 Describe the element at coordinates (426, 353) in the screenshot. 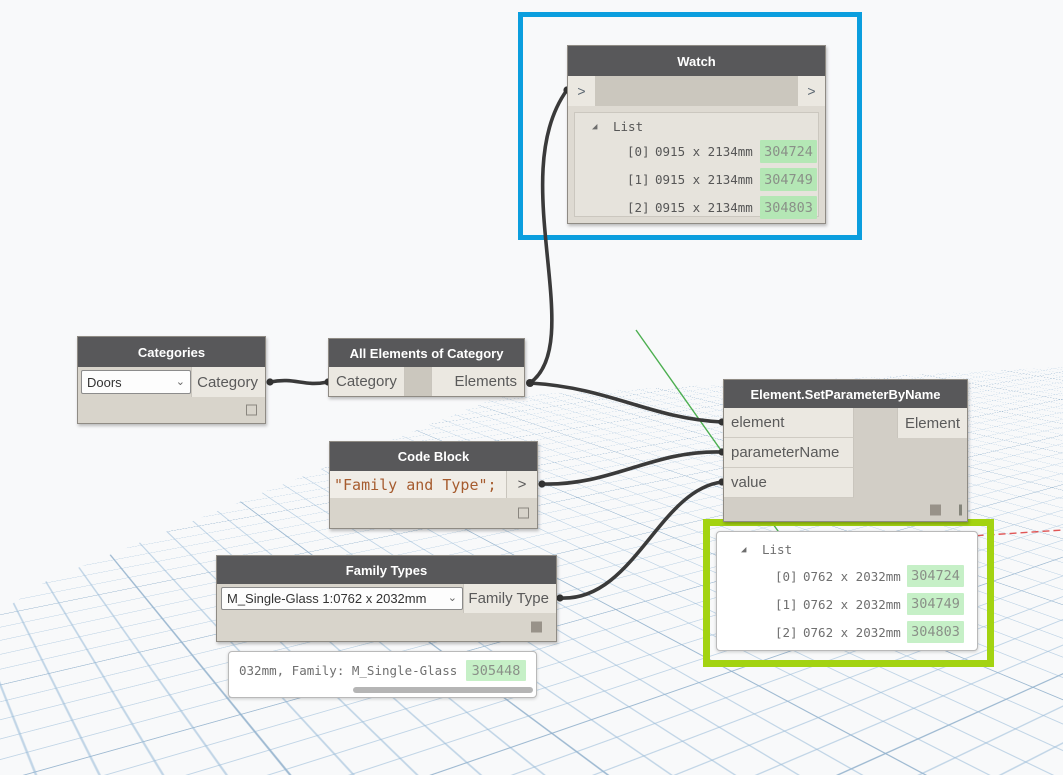

I see `node-allcat-title: All Elements of Category` at that location.